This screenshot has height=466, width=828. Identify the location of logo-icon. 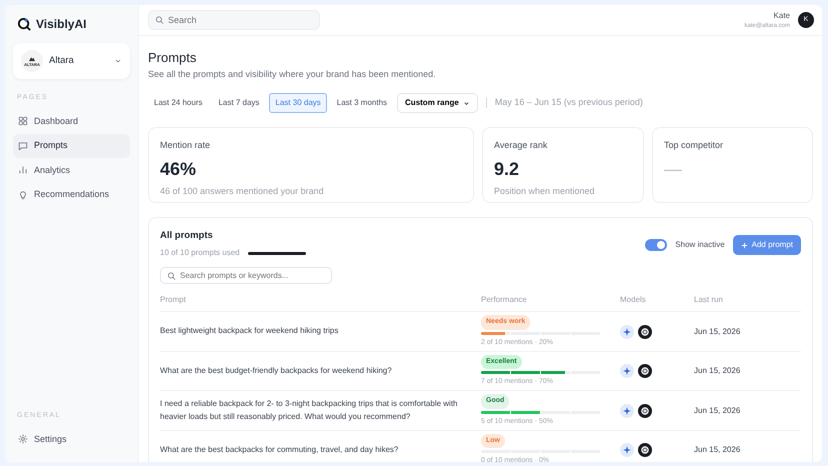
(24, 24).